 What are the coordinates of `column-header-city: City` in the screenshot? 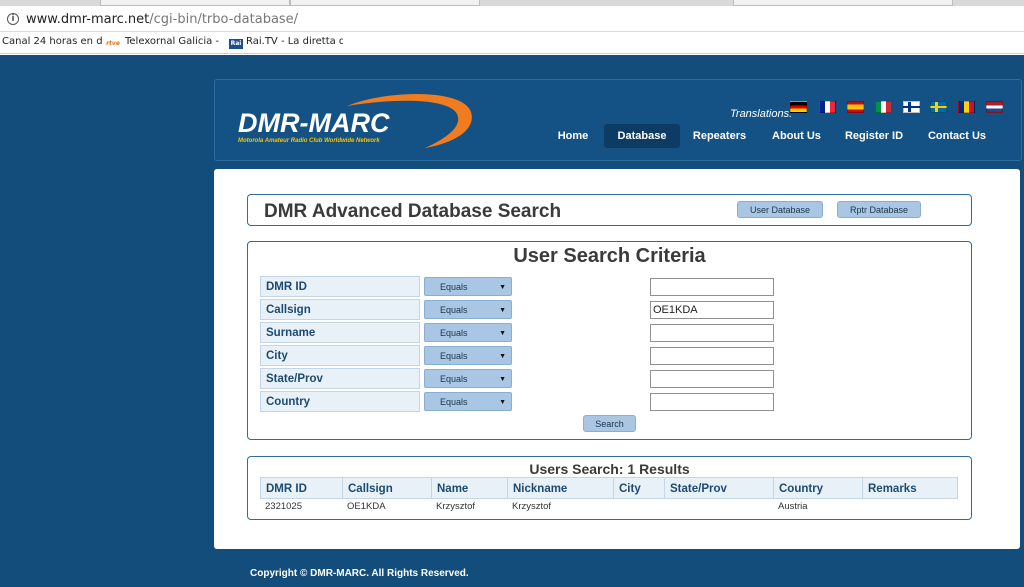 It's located at (639, 488).